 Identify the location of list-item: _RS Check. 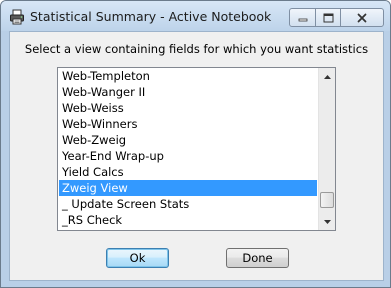
(188, 220).